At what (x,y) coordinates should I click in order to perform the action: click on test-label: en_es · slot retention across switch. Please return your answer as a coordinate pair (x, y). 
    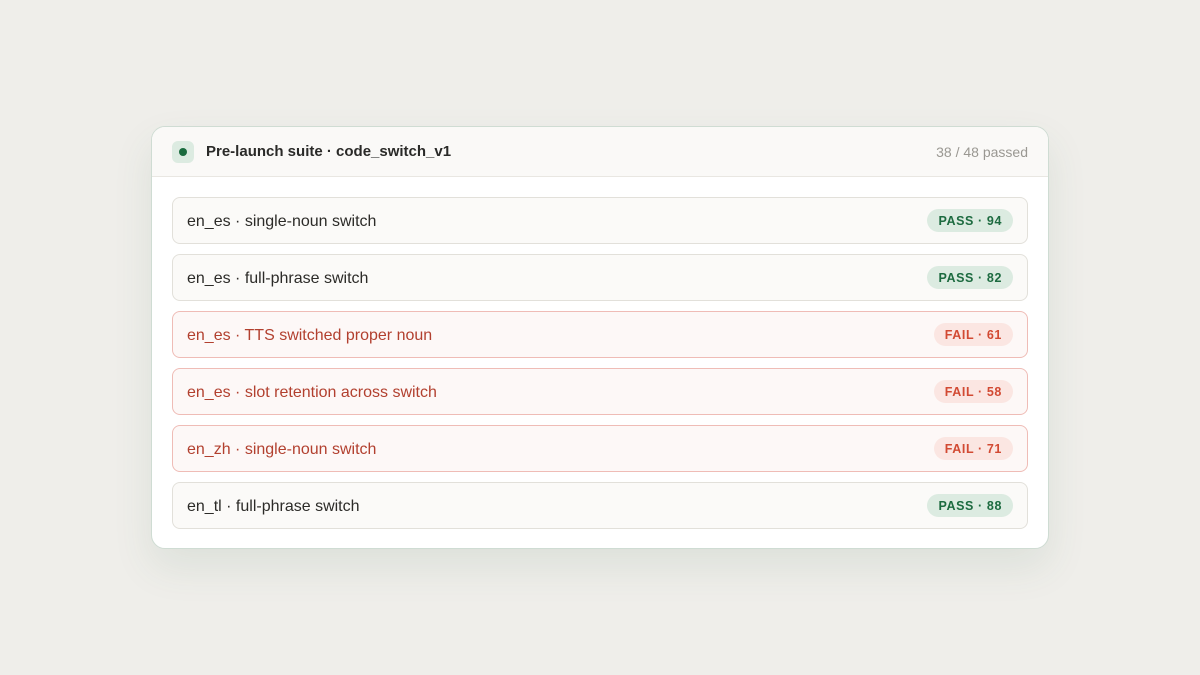
    Looking at the image, I should click on (312, 392).